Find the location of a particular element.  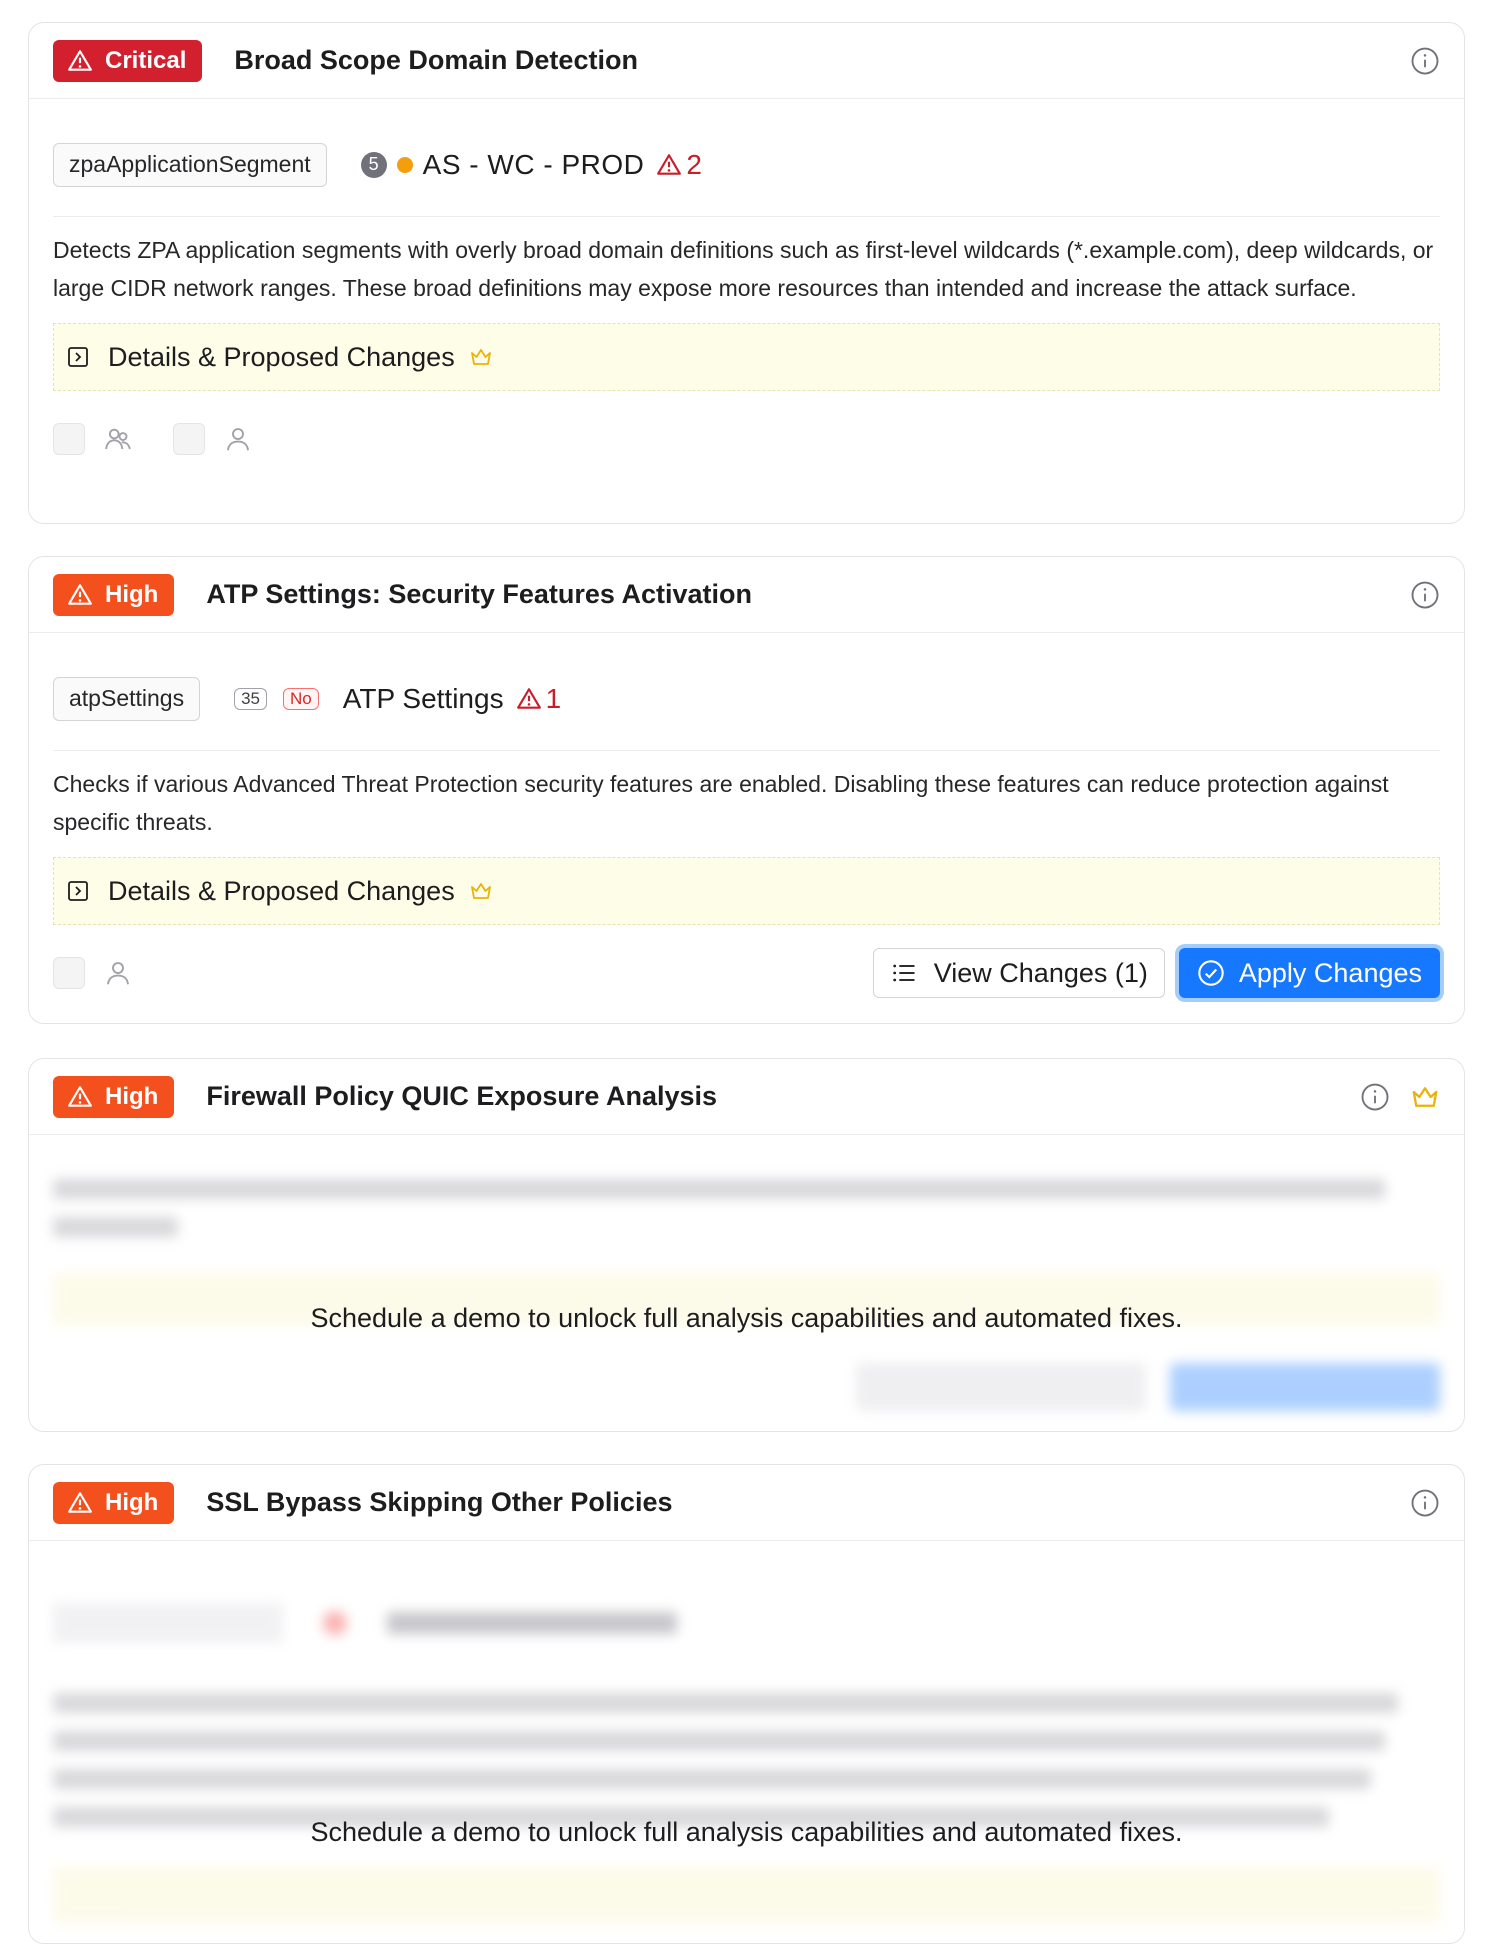

apply-changes-button: Apply Changes is located at coordinates (1309, 973).